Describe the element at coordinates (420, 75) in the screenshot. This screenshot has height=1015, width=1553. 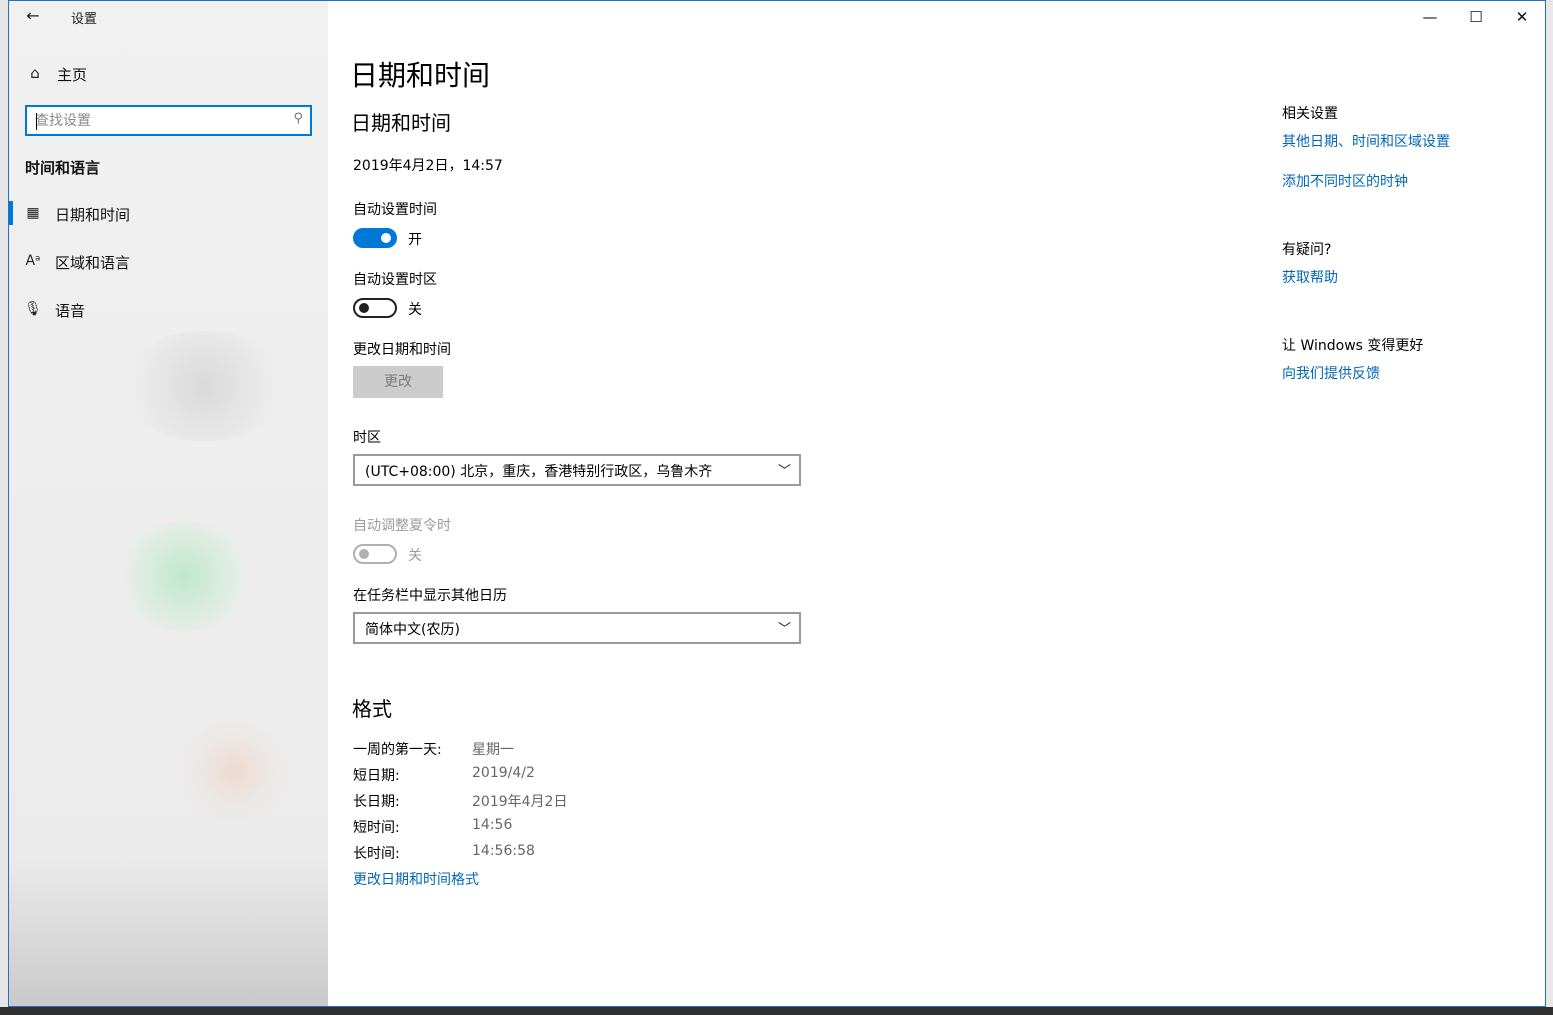
I see `page-title: 日期和时间` at that location.